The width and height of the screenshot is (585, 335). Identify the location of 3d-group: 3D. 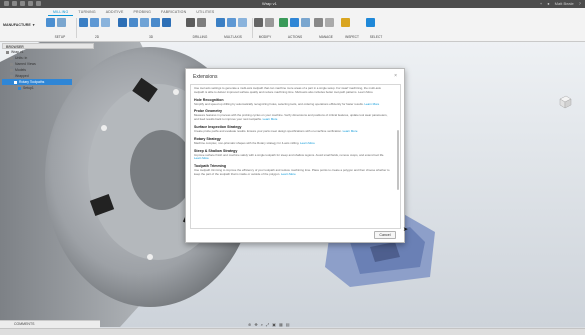
(151, 28).